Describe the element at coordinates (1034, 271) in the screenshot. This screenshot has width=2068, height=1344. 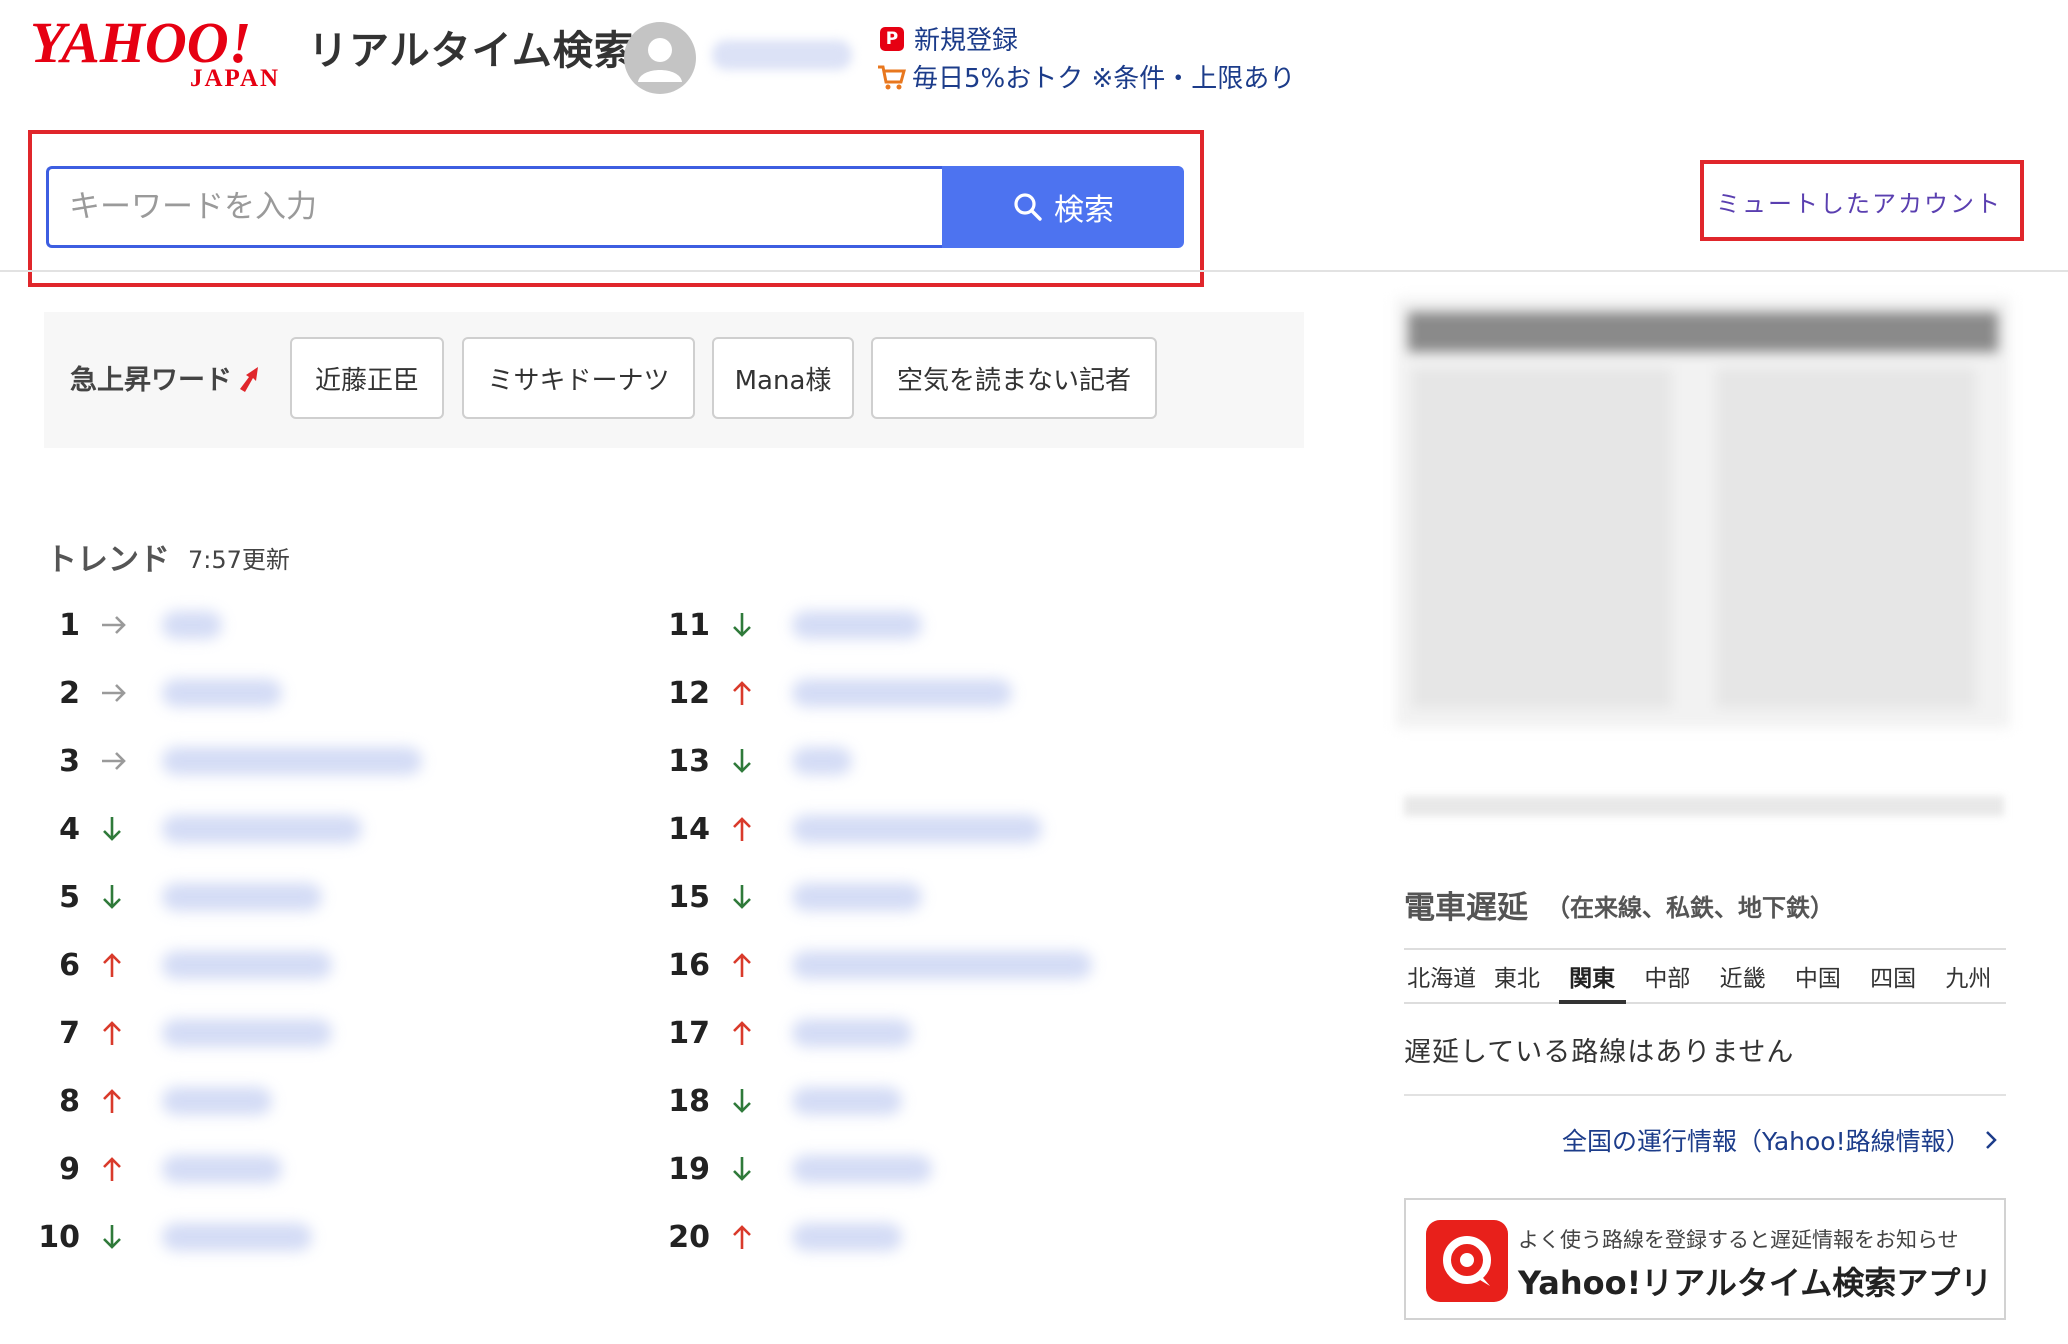
I see `header-divider` at that location.